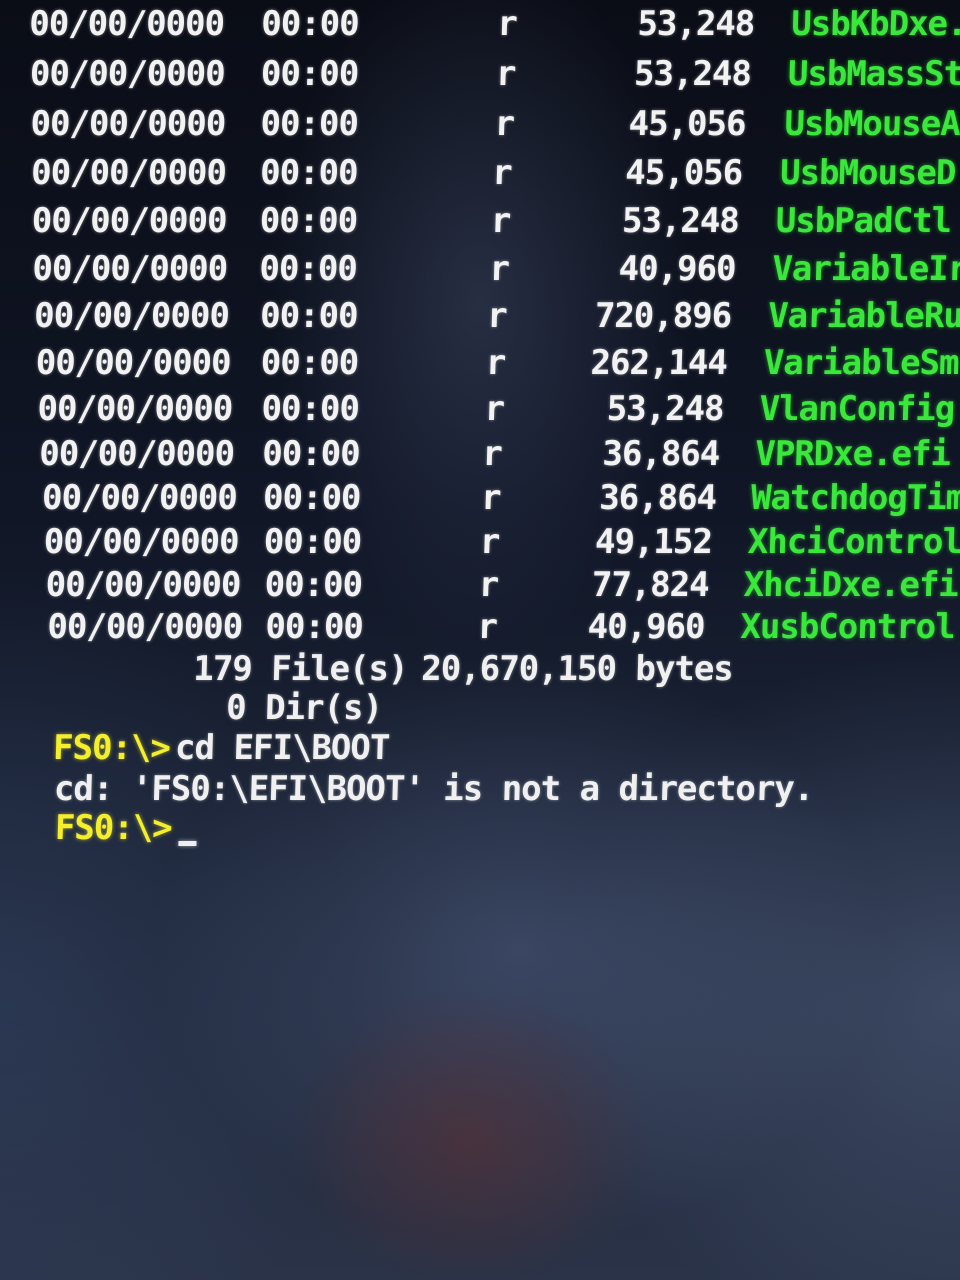 This screenshot has height=1280, width=960. What do you see at coordinates (873, 74) in the screenshot?
I see `file-name: UsbMassSt` at bounding box center [873, 74].